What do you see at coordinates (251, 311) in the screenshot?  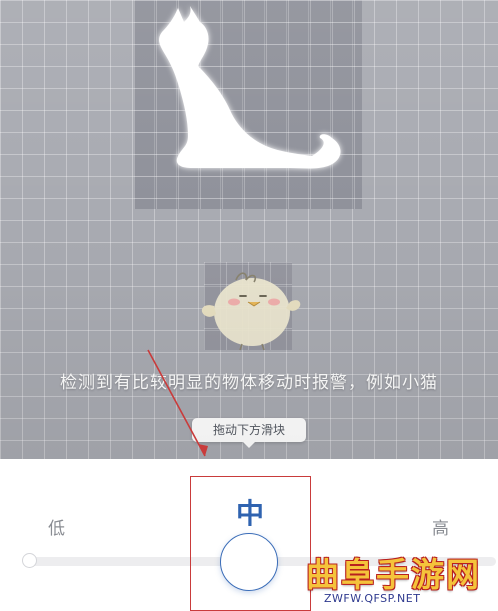 I see `chick-mascot-icon` at bounding box center [251, 311].